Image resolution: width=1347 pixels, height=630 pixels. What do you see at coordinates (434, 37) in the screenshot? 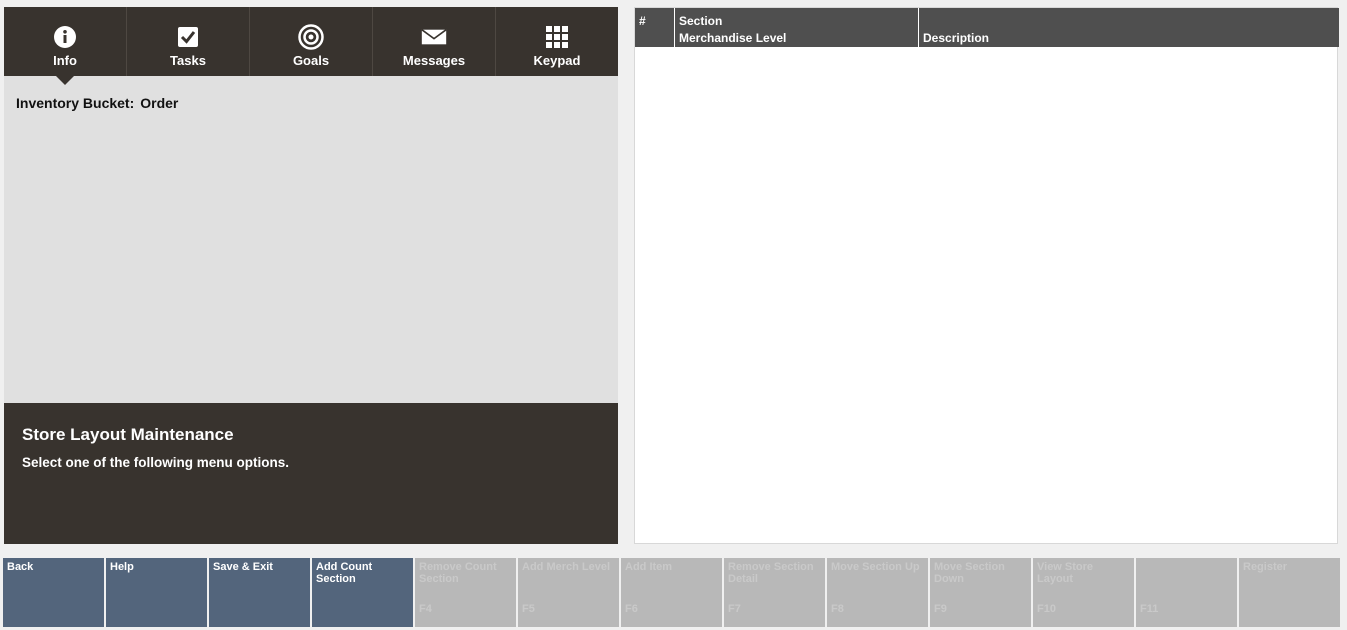
I see `envelope-icon` at bounding box center [434, 37].